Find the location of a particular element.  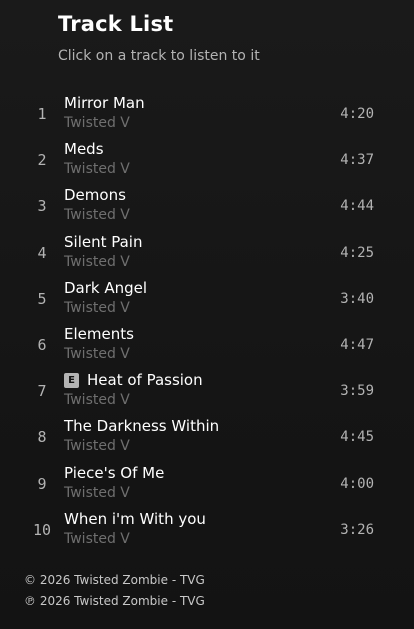

track-duration: 3:59 is located at coordinates (357, 391).